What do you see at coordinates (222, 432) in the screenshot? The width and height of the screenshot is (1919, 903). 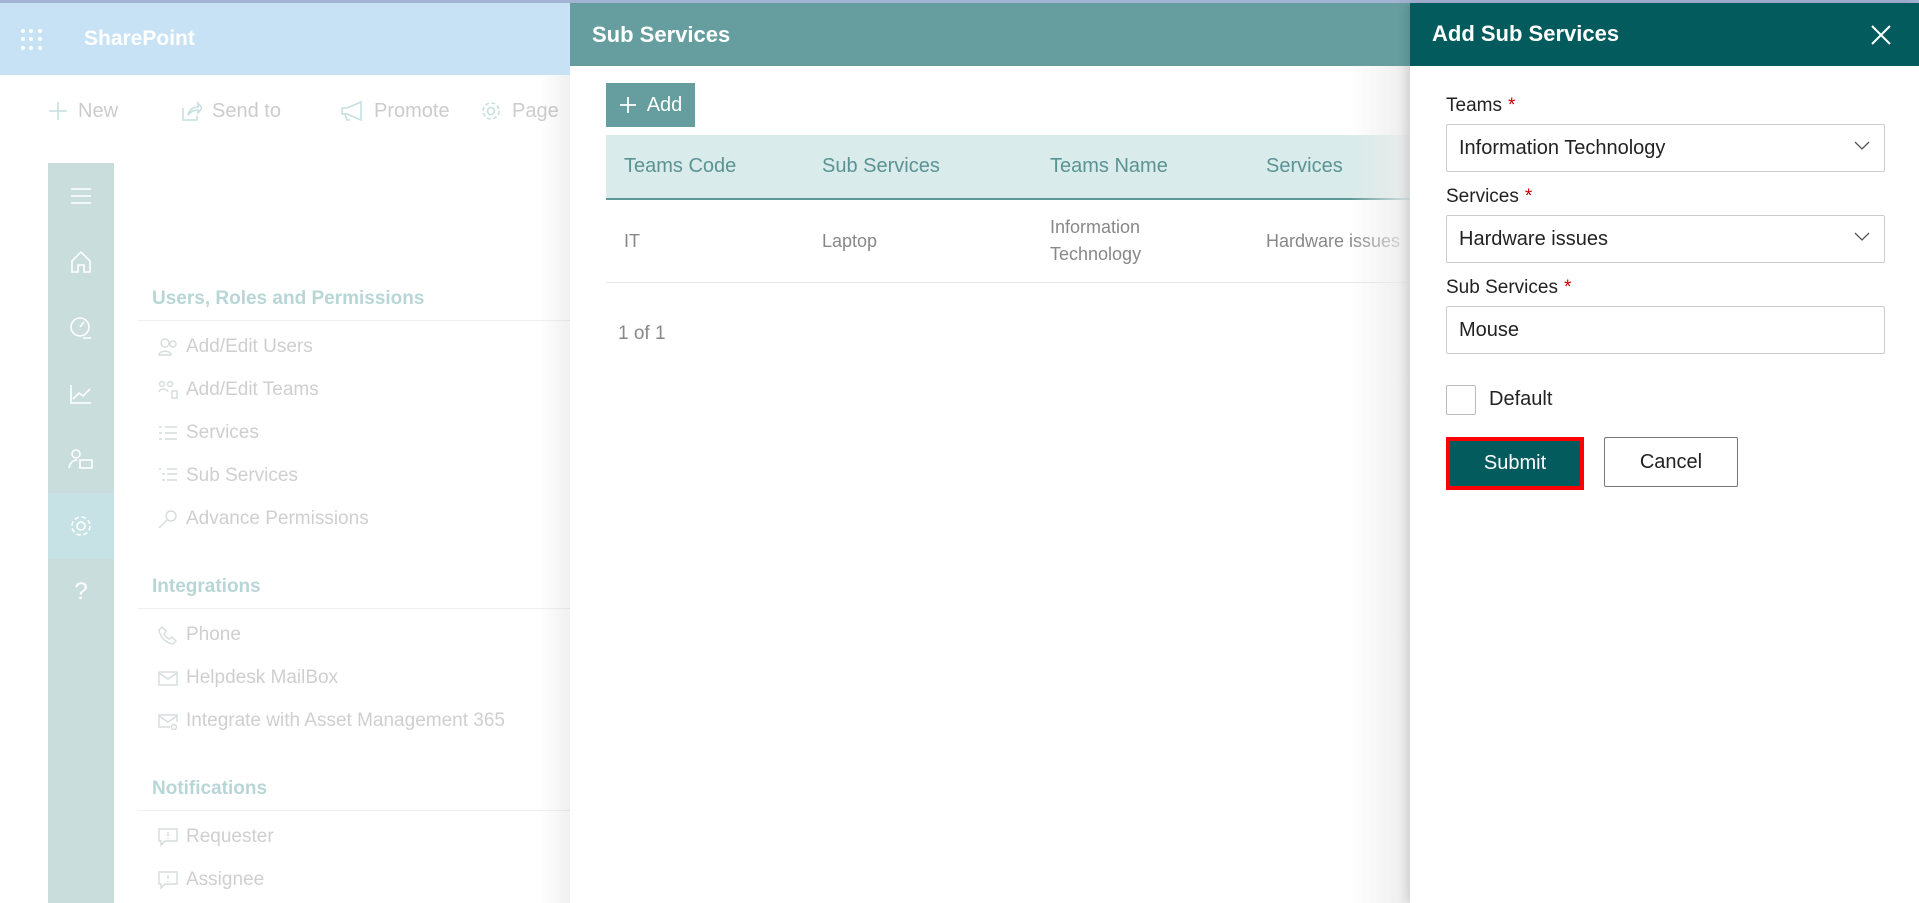 I see `item-label: Services` at bounding box center [222, 432].